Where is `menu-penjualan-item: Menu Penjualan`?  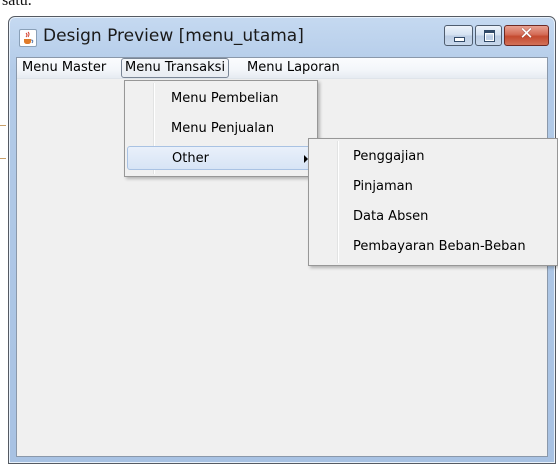 menu-penjualan-item: Menu Penjualan is located at coordinates (221, 129).